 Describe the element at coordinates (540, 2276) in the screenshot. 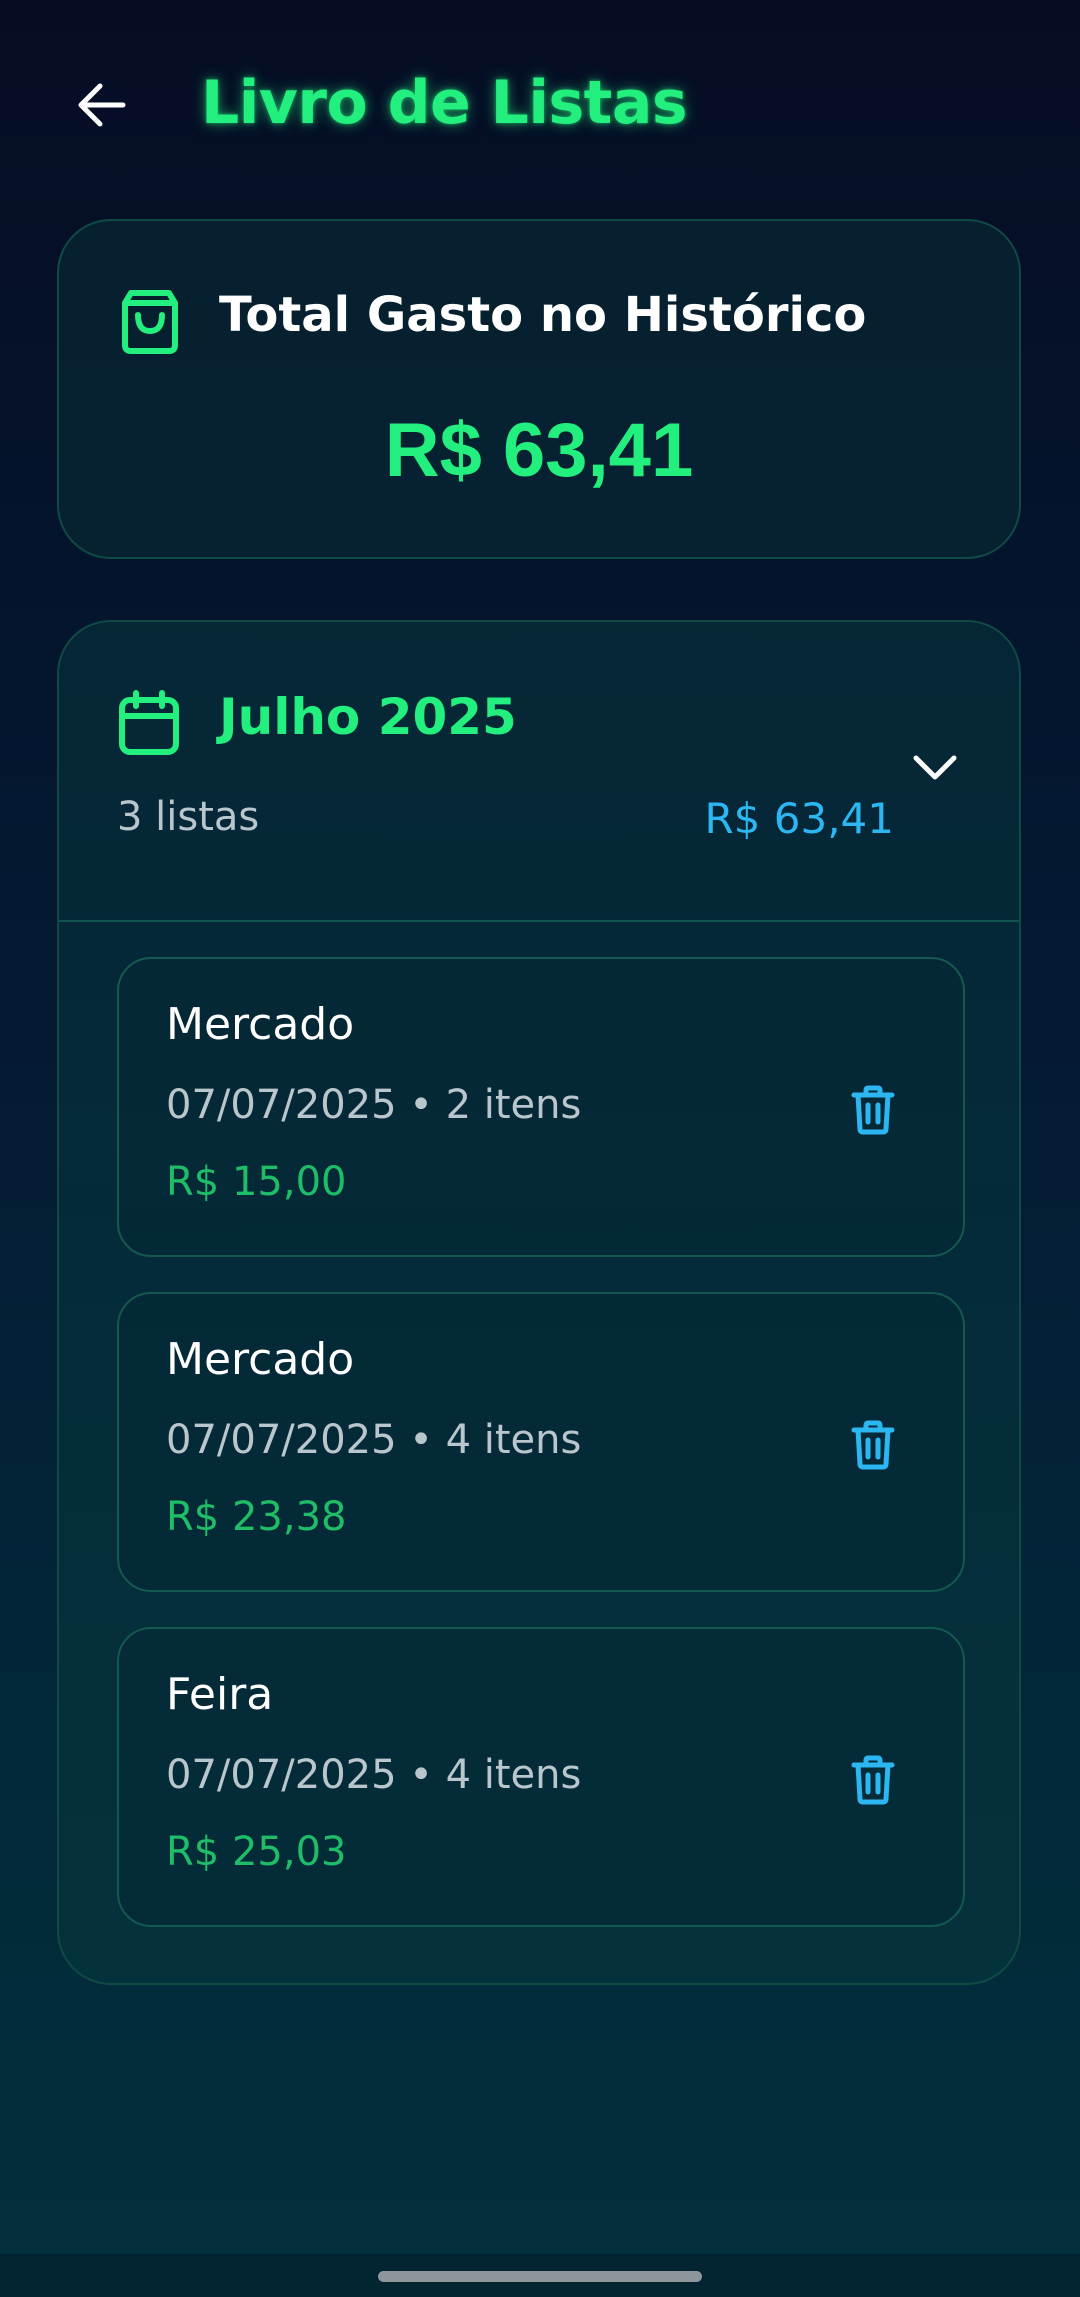

I see `gesture-handle` at that location.